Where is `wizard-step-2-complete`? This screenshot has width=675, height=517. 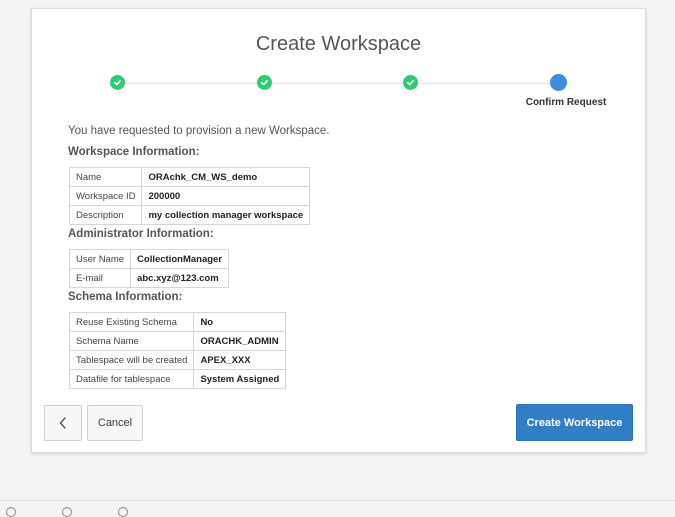 wizard-step-2-complete is located at coordinates (264, 82).